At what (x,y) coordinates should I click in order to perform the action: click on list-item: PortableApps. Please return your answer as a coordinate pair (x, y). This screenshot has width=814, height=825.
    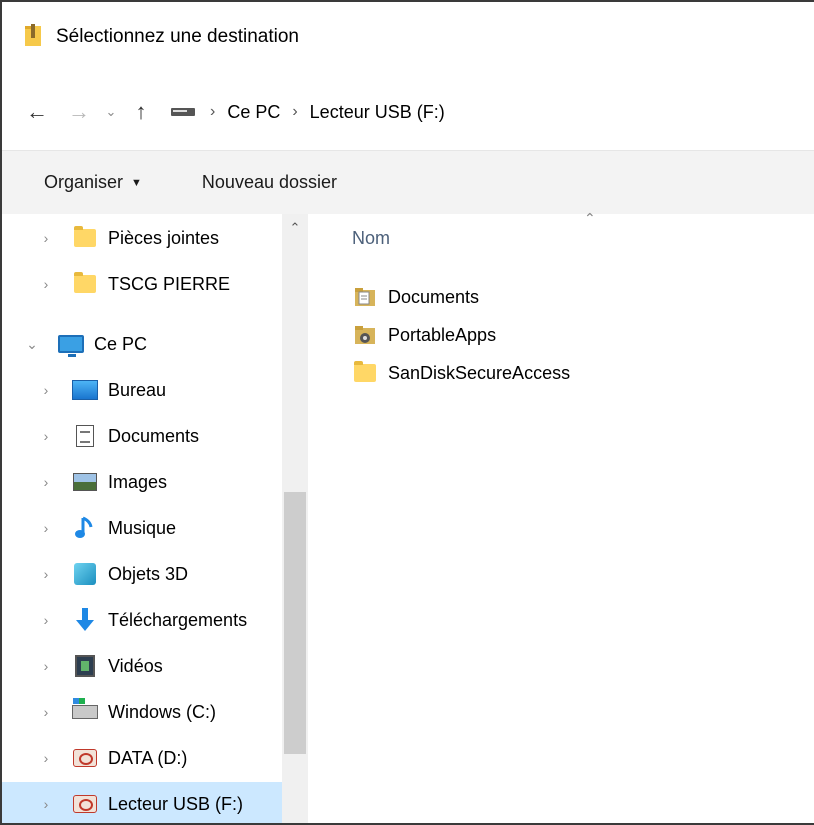
    Looking at the image, I should click on (424, 335).